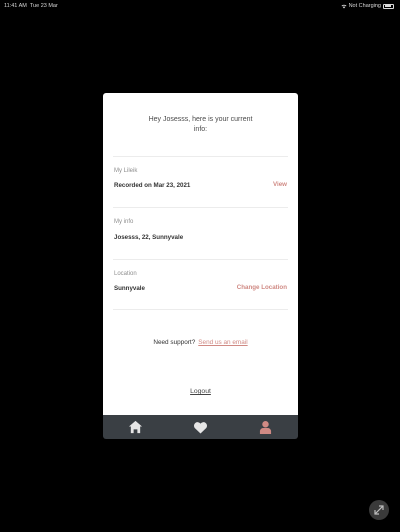 The image size is (400, 532). I want to click on heart-icon, so click(200, 427).